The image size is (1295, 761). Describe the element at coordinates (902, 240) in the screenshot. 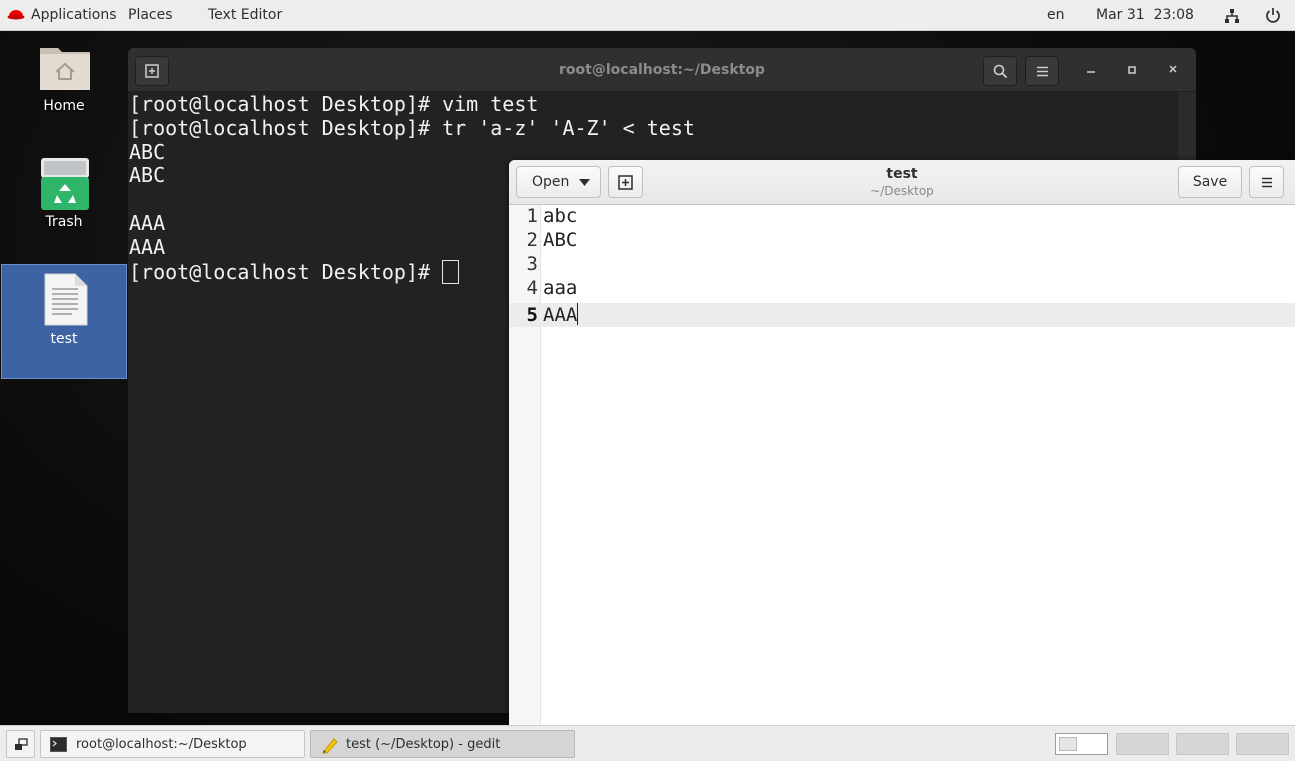

I see `editor-line: 2 ABC` at that location.